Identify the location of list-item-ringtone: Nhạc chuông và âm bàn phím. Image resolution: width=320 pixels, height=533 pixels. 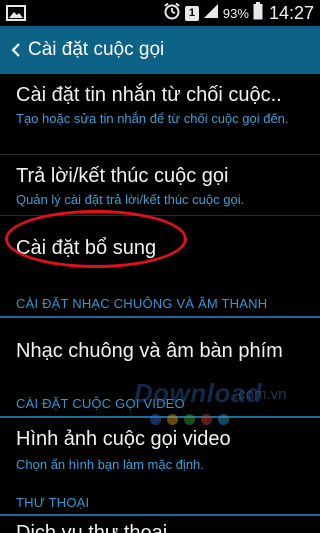
(160, 349).